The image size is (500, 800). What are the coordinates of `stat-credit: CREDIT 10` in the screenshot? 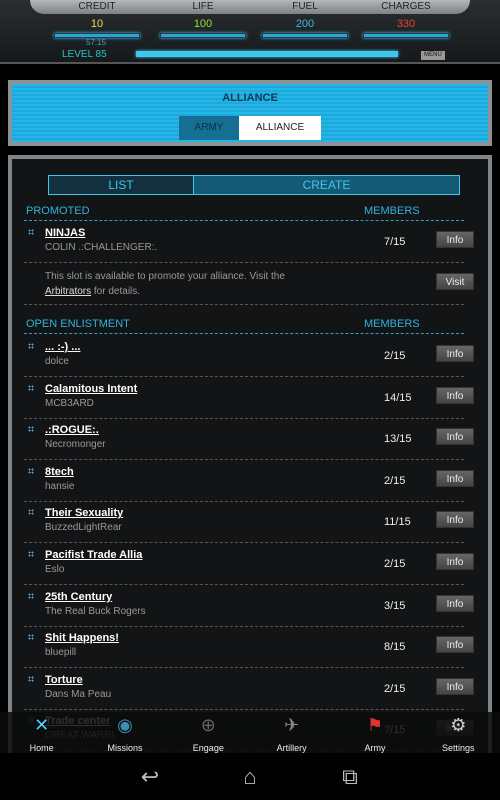 It's located at (97, 19).